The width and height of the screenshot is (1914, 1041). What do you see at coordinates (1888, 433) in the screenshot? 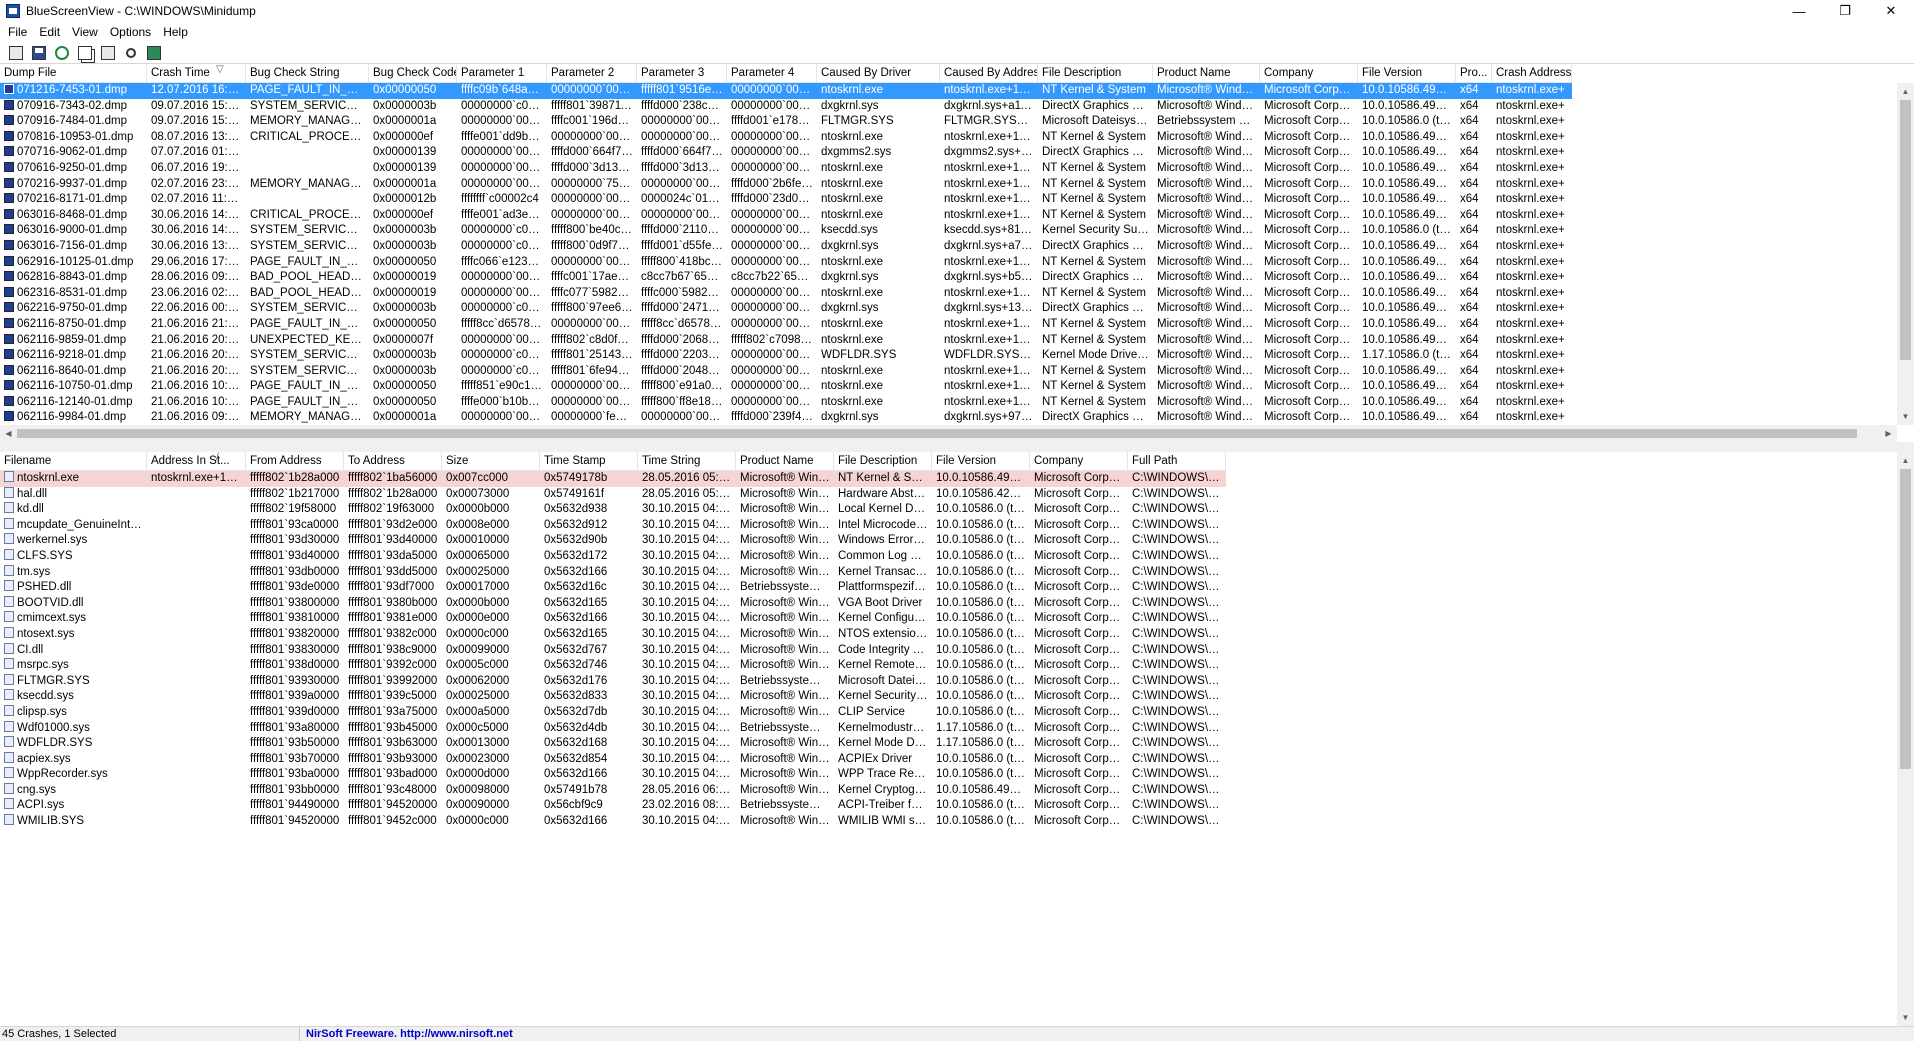
I see `scroll-right-arrow-icon: ▶` at bounding box center [1888, 433].